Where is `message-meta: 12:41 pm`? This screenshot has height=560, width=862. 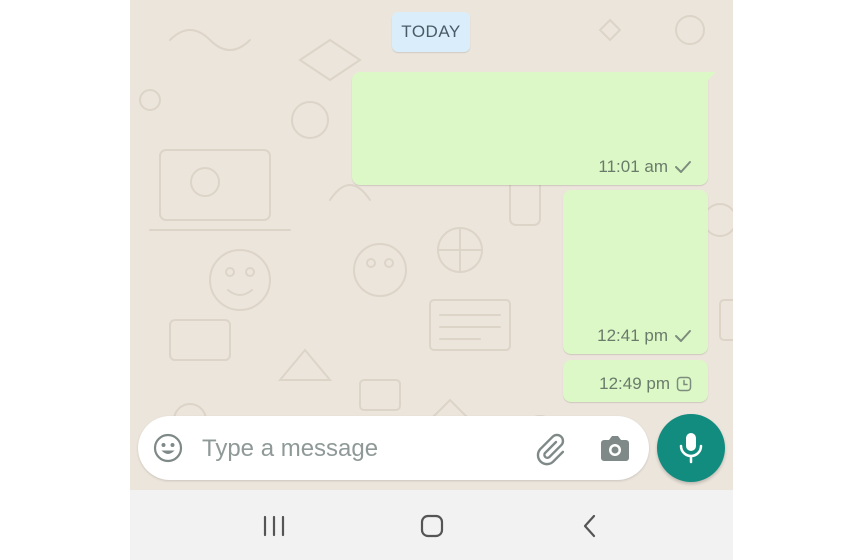 message-meta: 12:41 pm is located at coordinates (644, 336).